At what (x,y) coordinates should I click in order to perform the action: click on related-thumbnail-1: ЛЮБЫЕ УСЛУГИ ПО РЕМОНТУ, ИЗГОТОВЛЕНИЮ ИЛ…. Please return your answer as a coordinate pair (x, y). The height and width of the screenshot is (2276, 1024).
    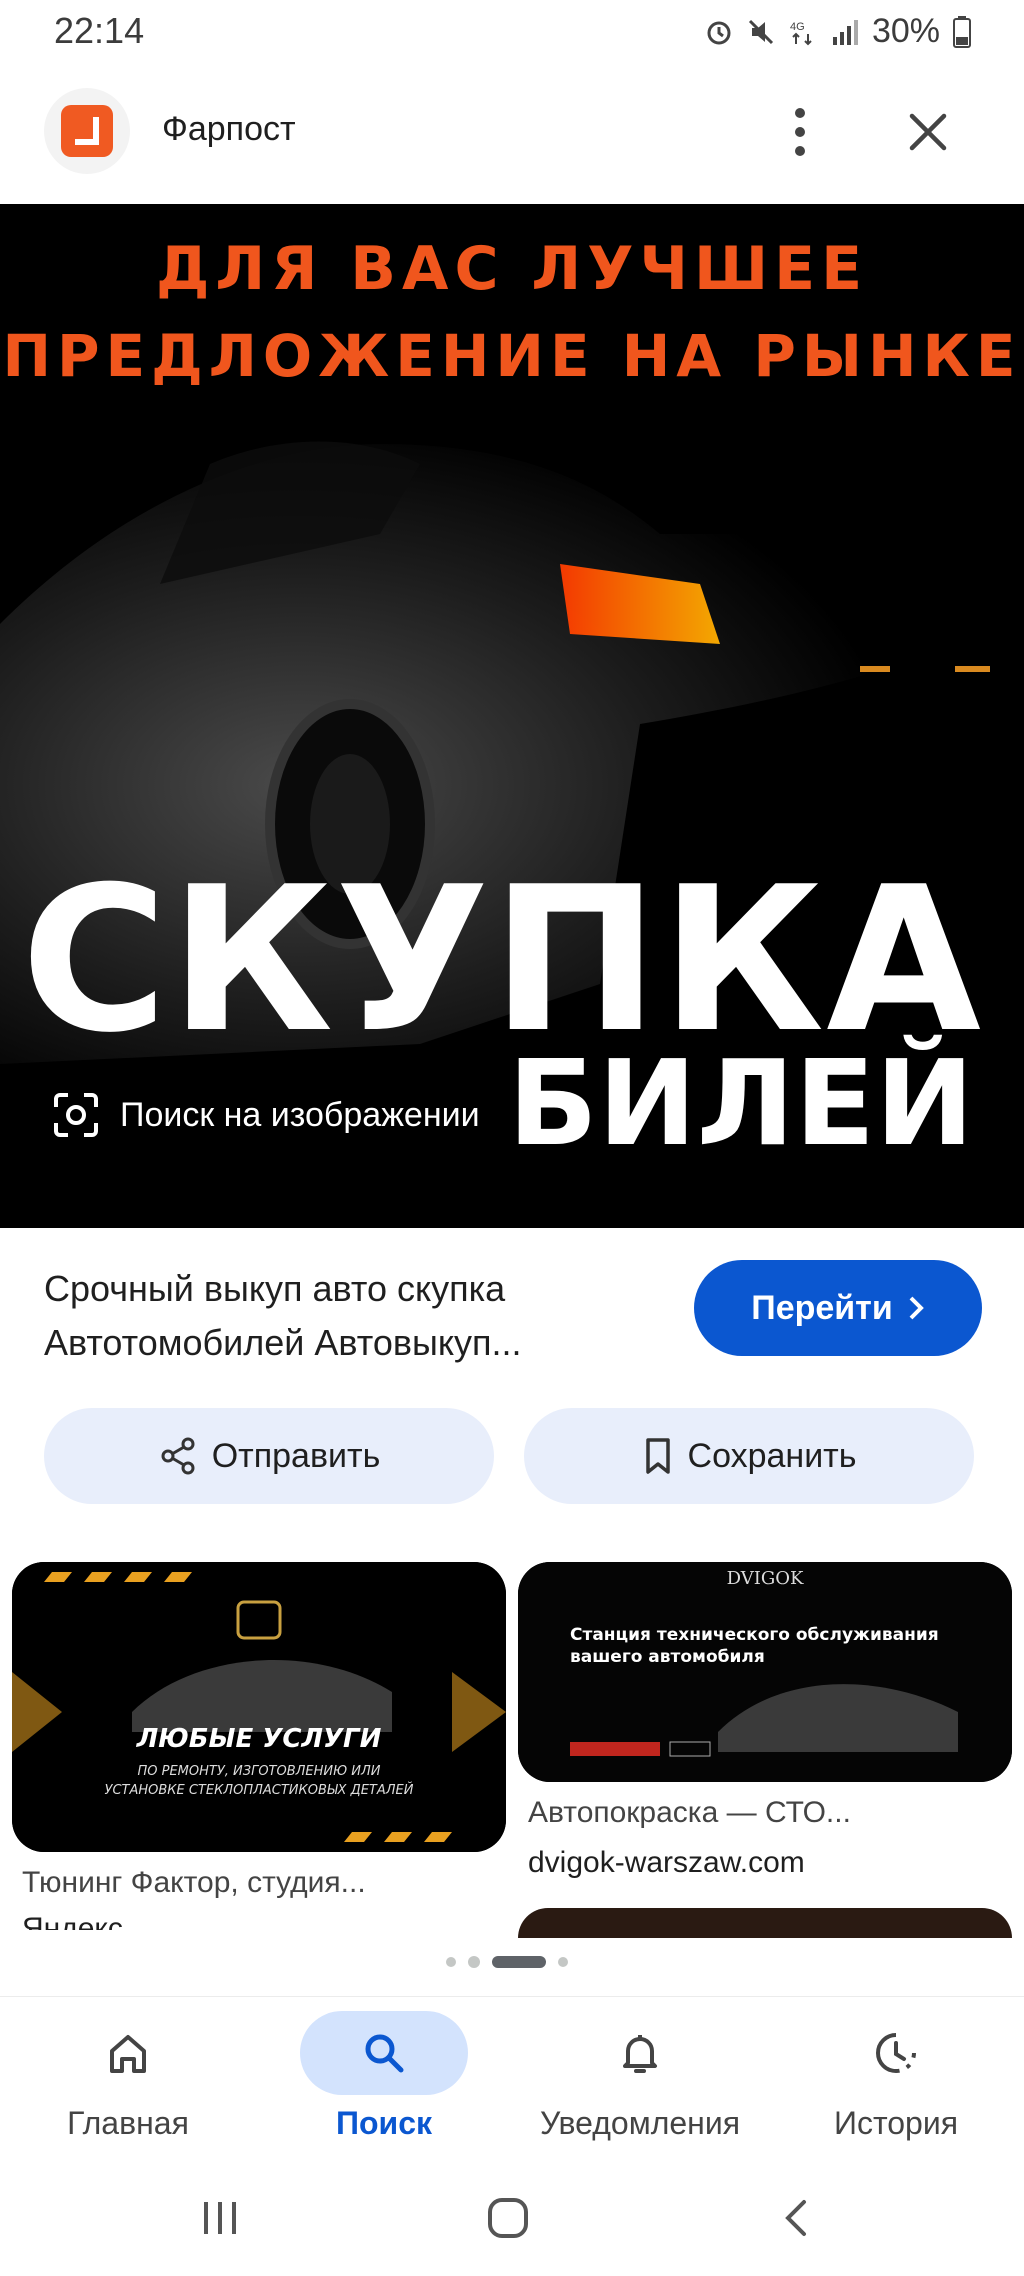
    Looking at the image, I should click on (259, 1707).